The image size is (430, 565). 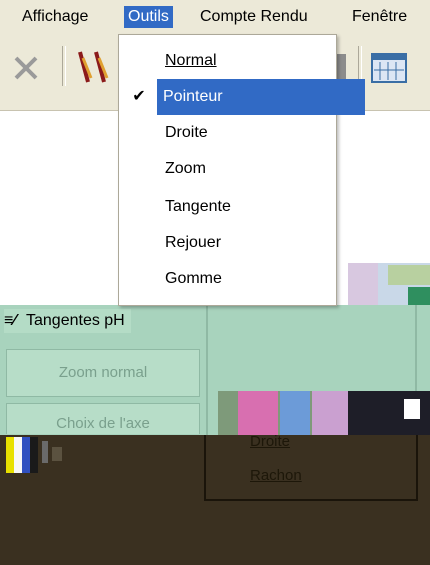 What do you see at coordinates (26, 68) in the screenshot?
I see `close-icon` at bounding box center [26, 68].